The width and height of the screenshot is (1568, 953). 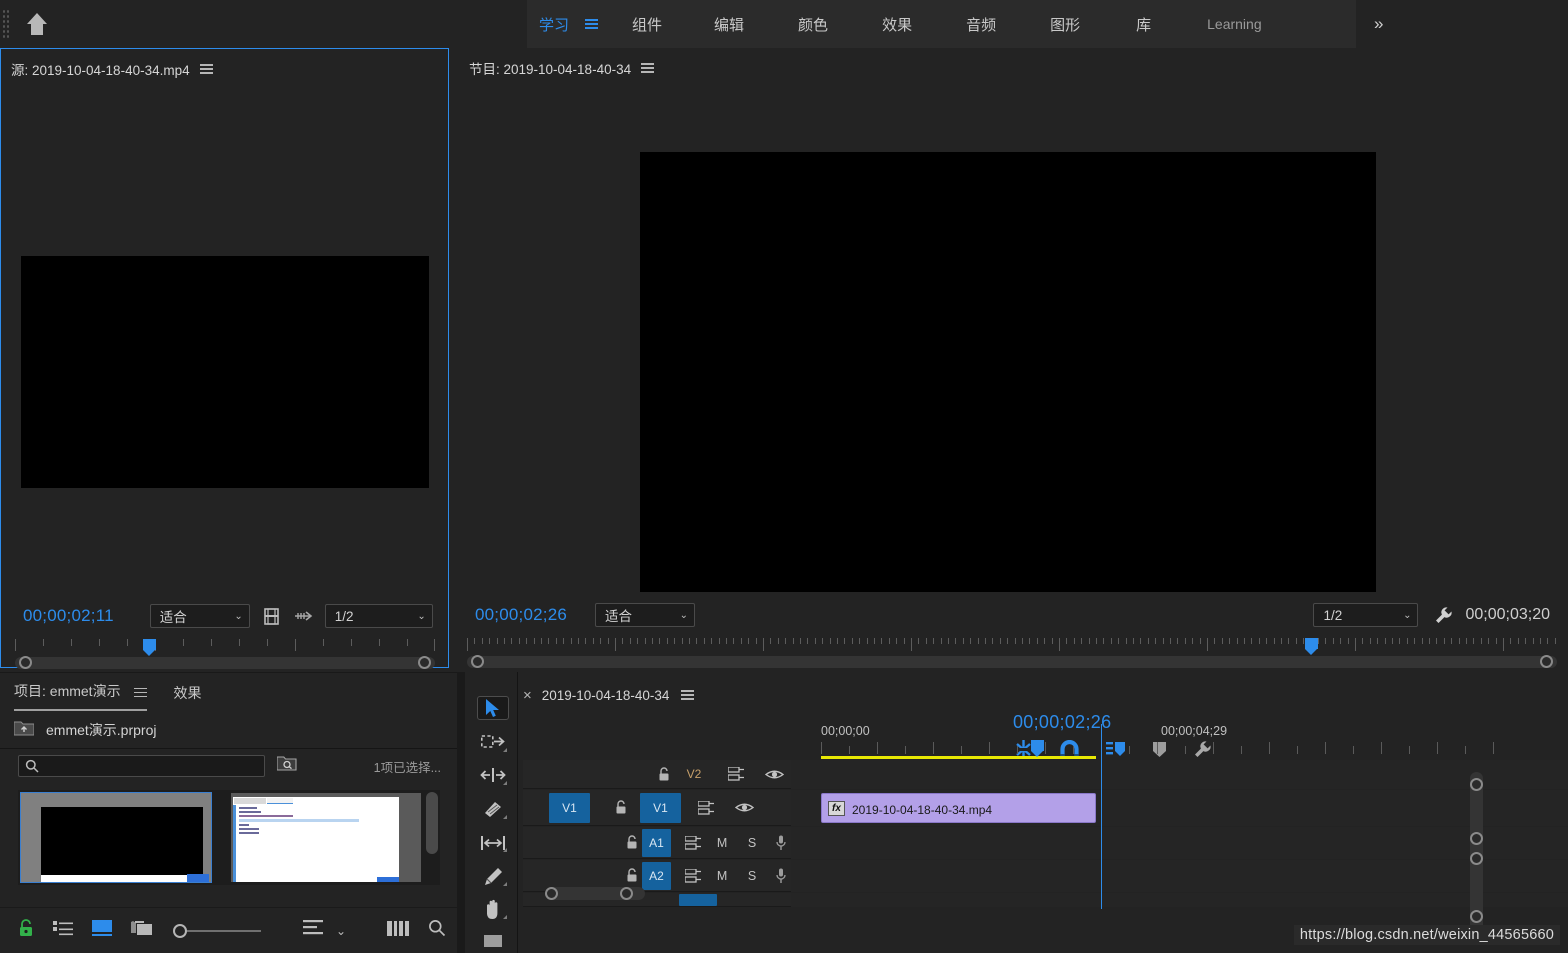 What do you see at coordinates (595, 893) in the screenshot?
I see `timeline-horizontal-scrollbar` at bounding box center [595, 893].